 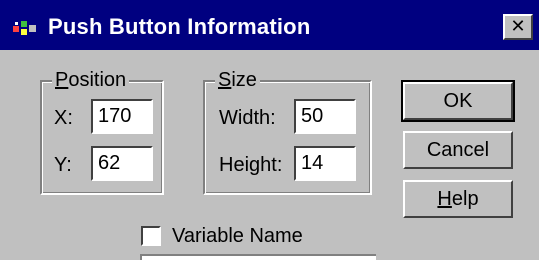 I want to click on position-group-legend: Position, so click(x=91, y=80).